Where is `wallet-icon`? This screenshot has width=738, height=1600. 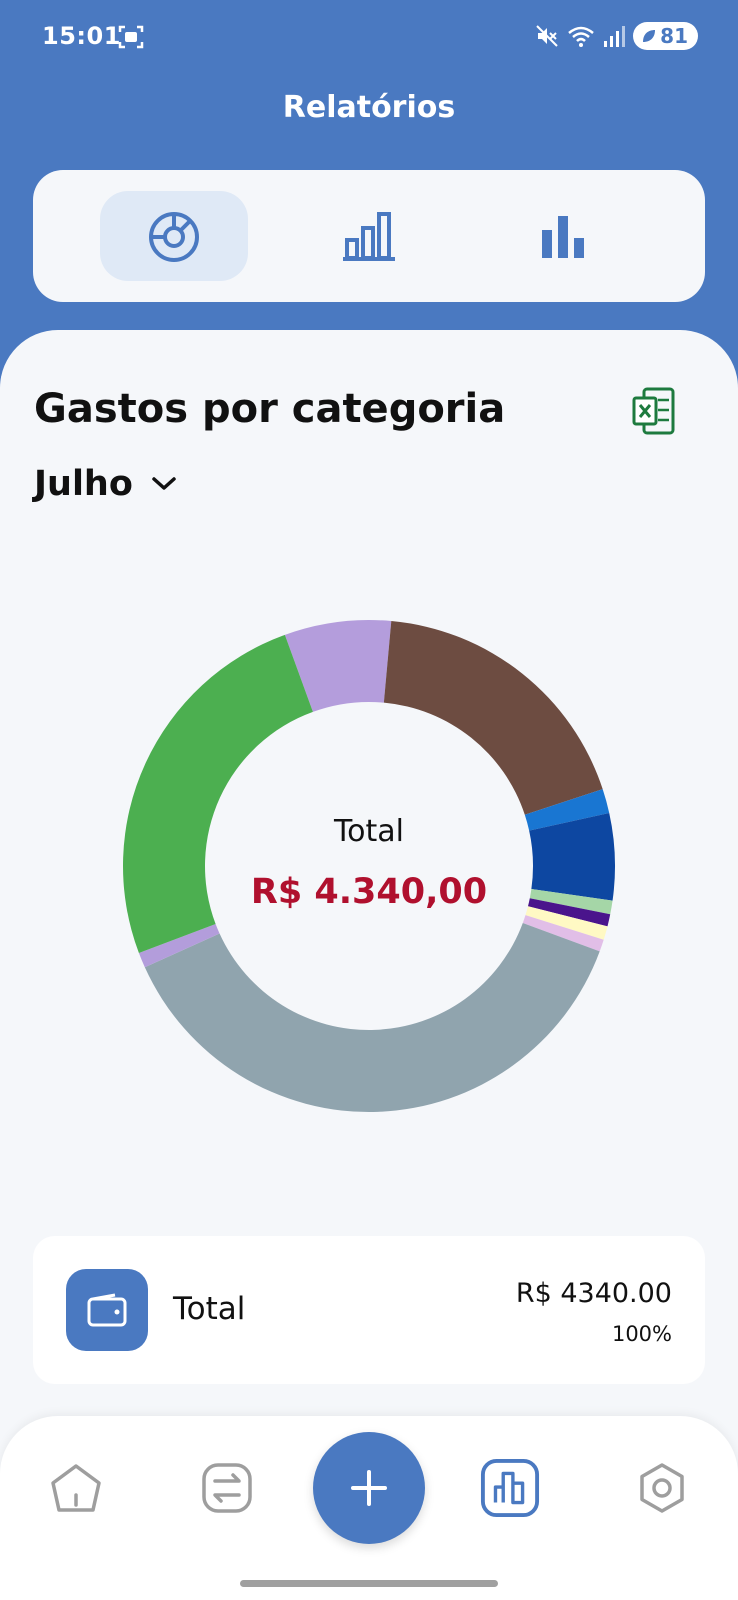 wallet-icon is located at coordinates (107, 1310).